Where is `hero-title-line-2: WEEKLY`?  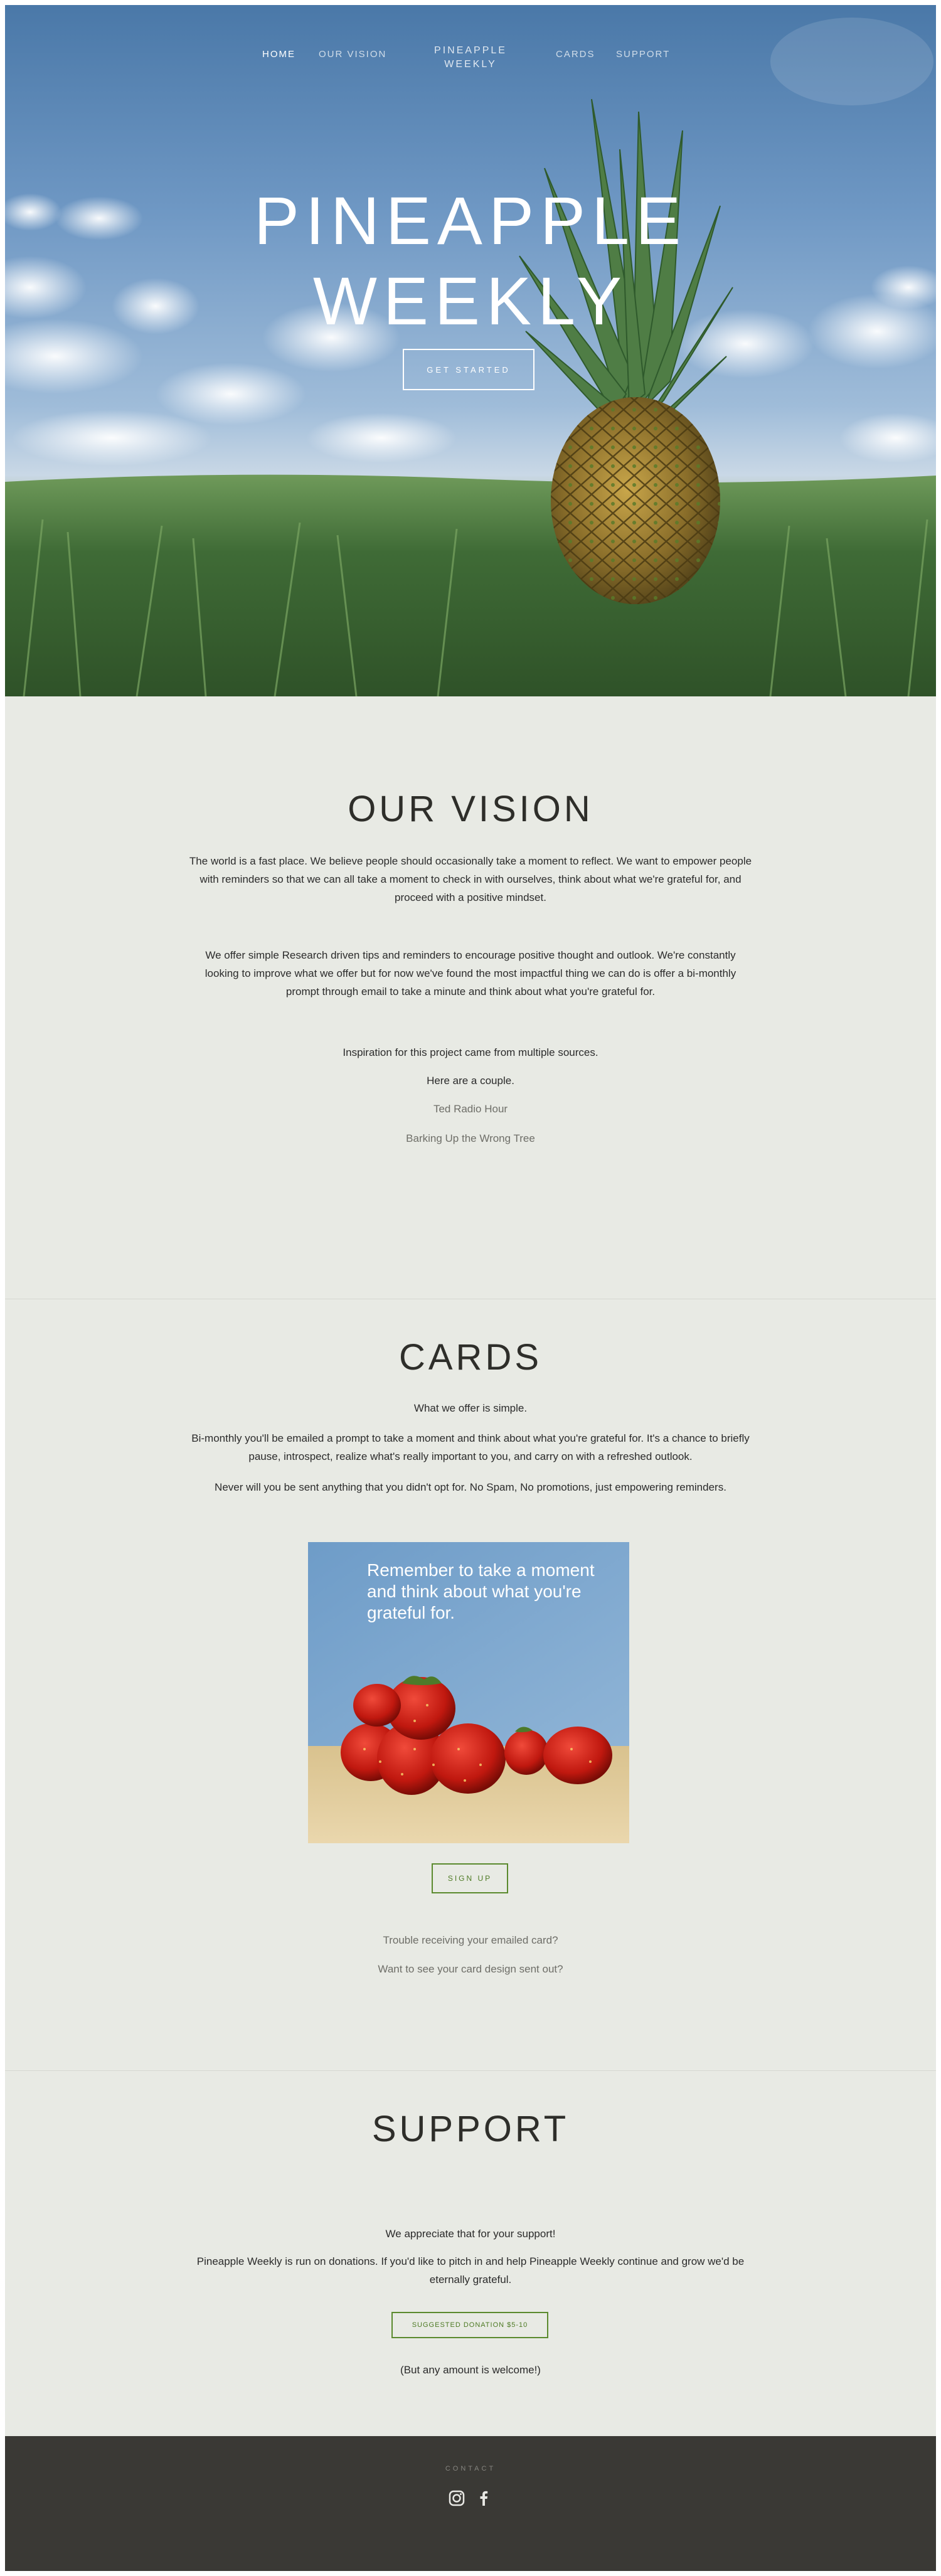 hero-title-line-2: WEEKLY is located at coordinates (470, 301).